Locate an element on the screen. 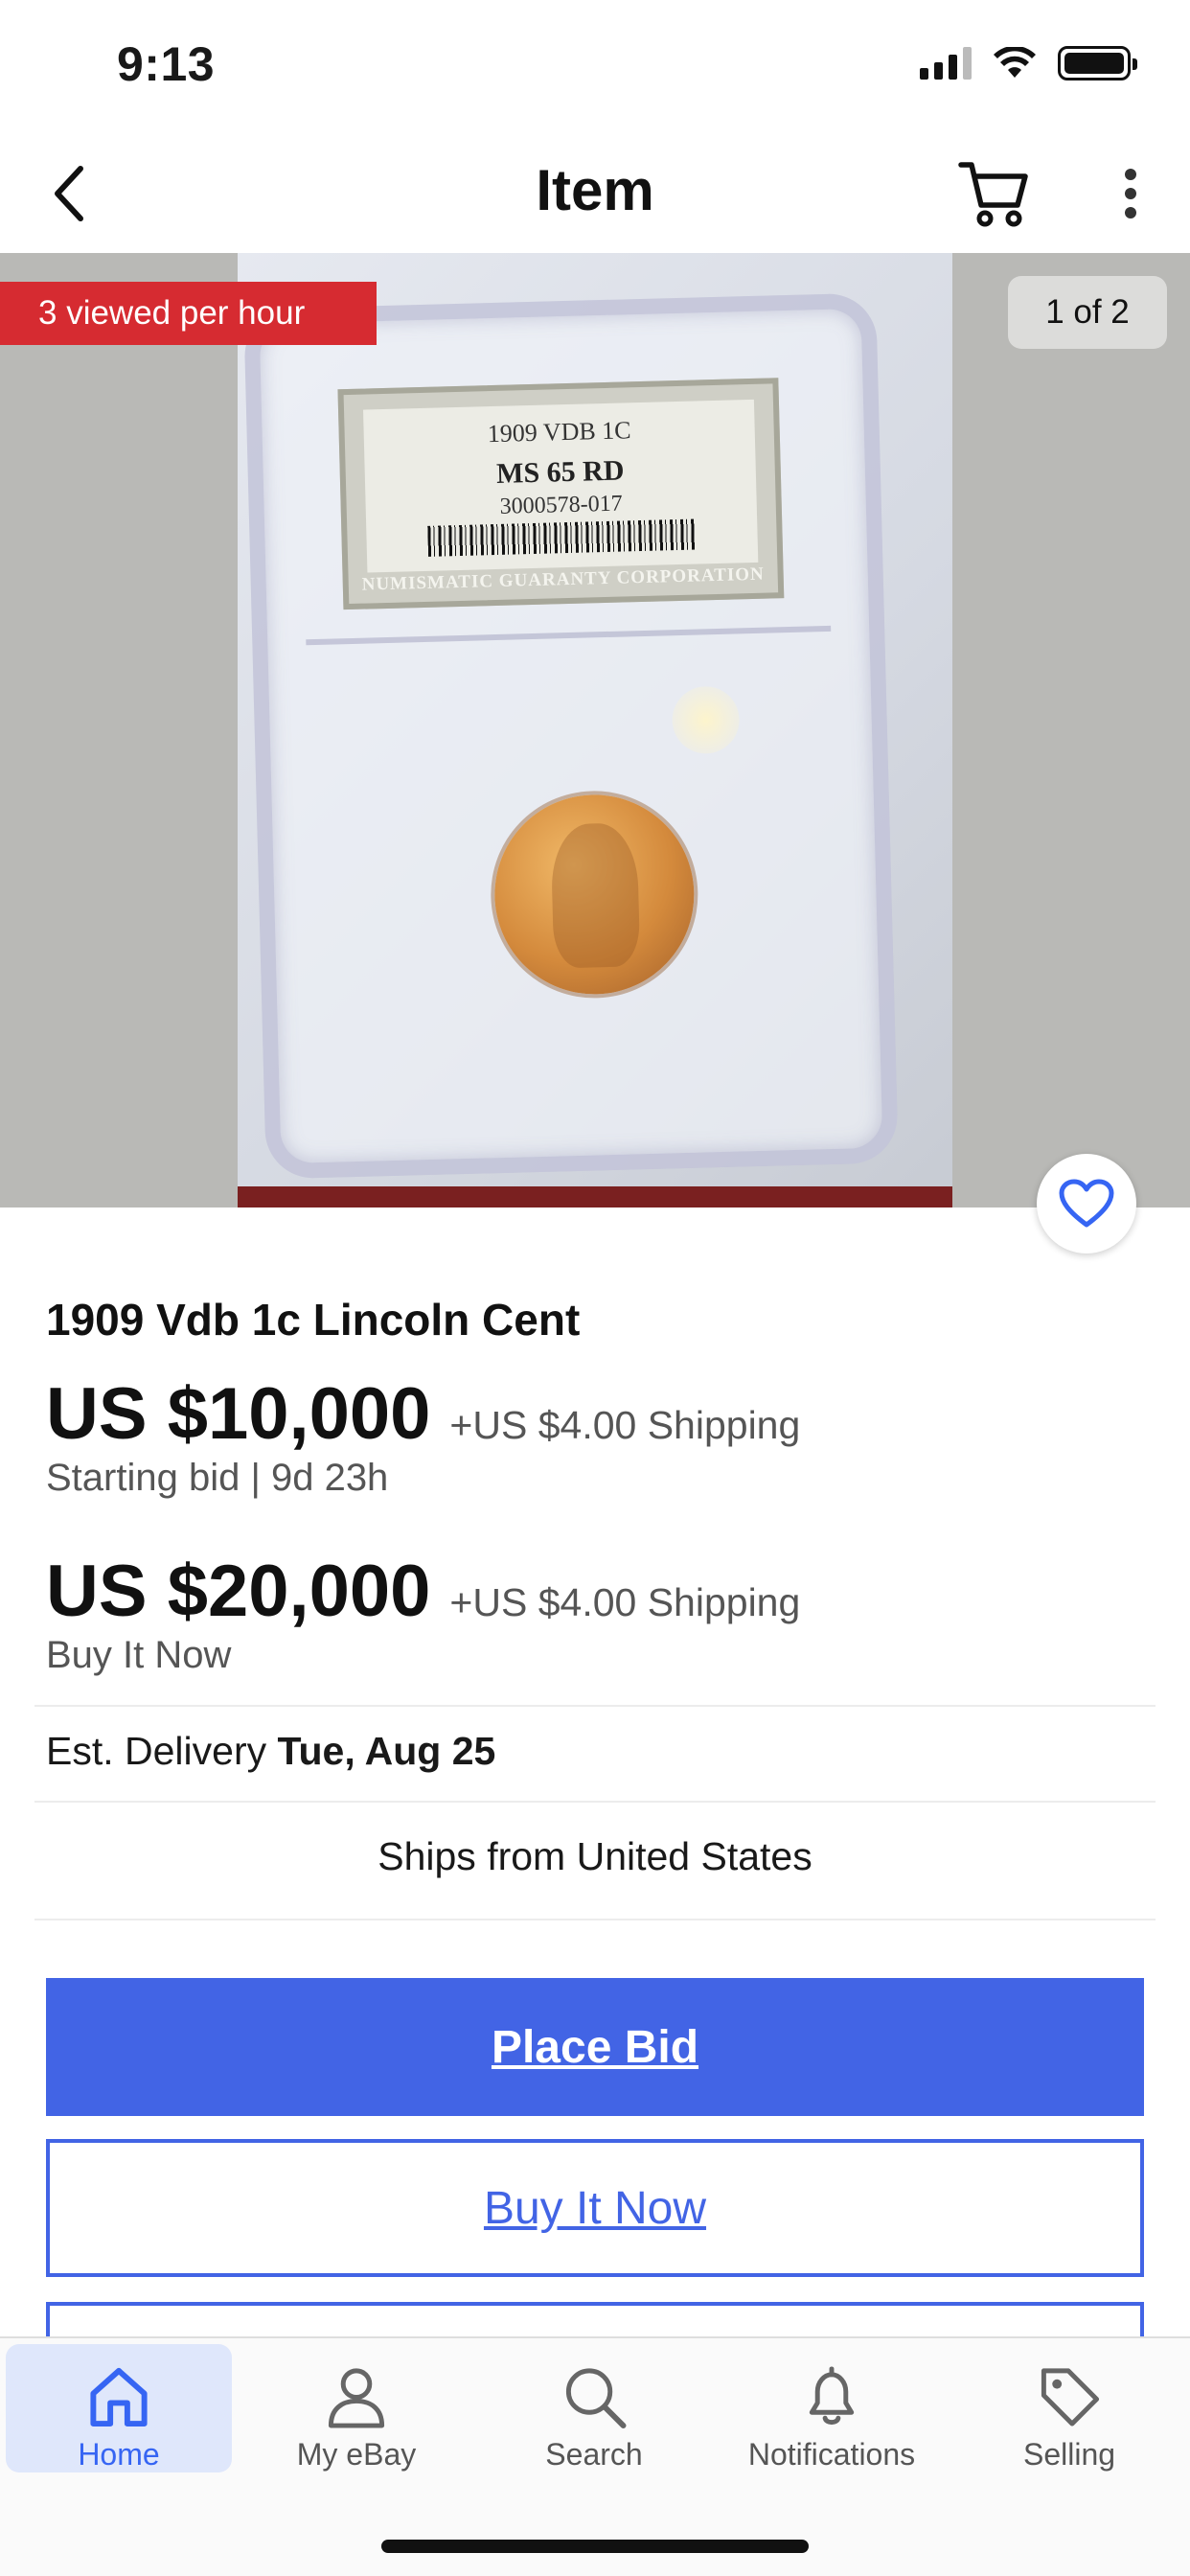  tab-label: Search is located at coordinates (594, 2454).